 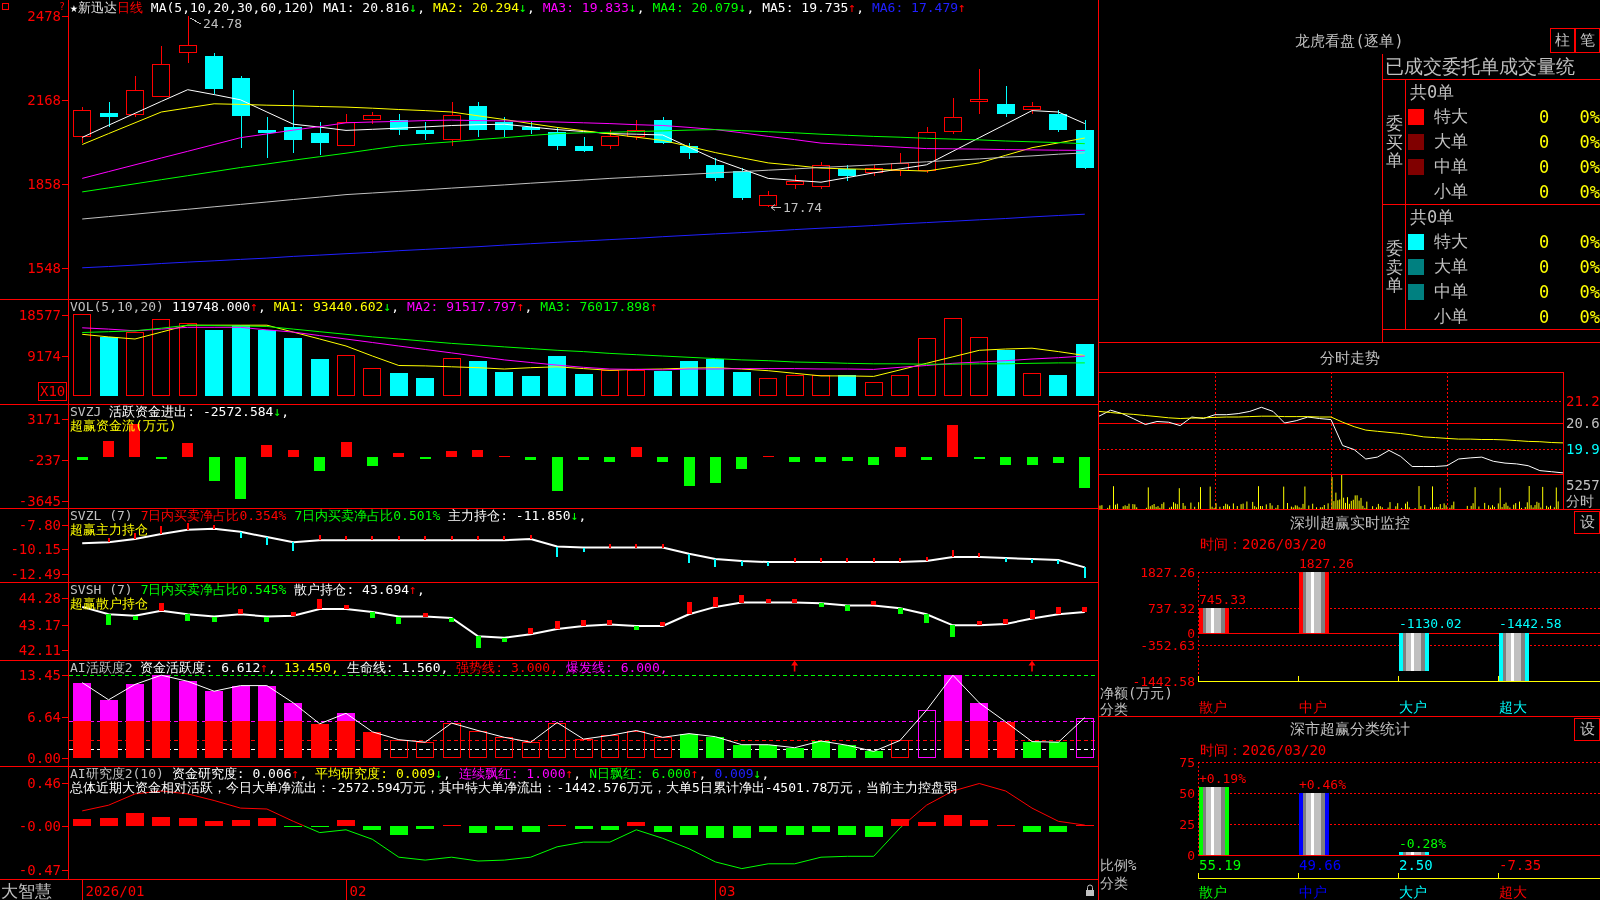 What do you see at coordinates (101, 516) in the screenshot?
I see `indicator-label: SVZL (7)` at bounding box center [101, 516].